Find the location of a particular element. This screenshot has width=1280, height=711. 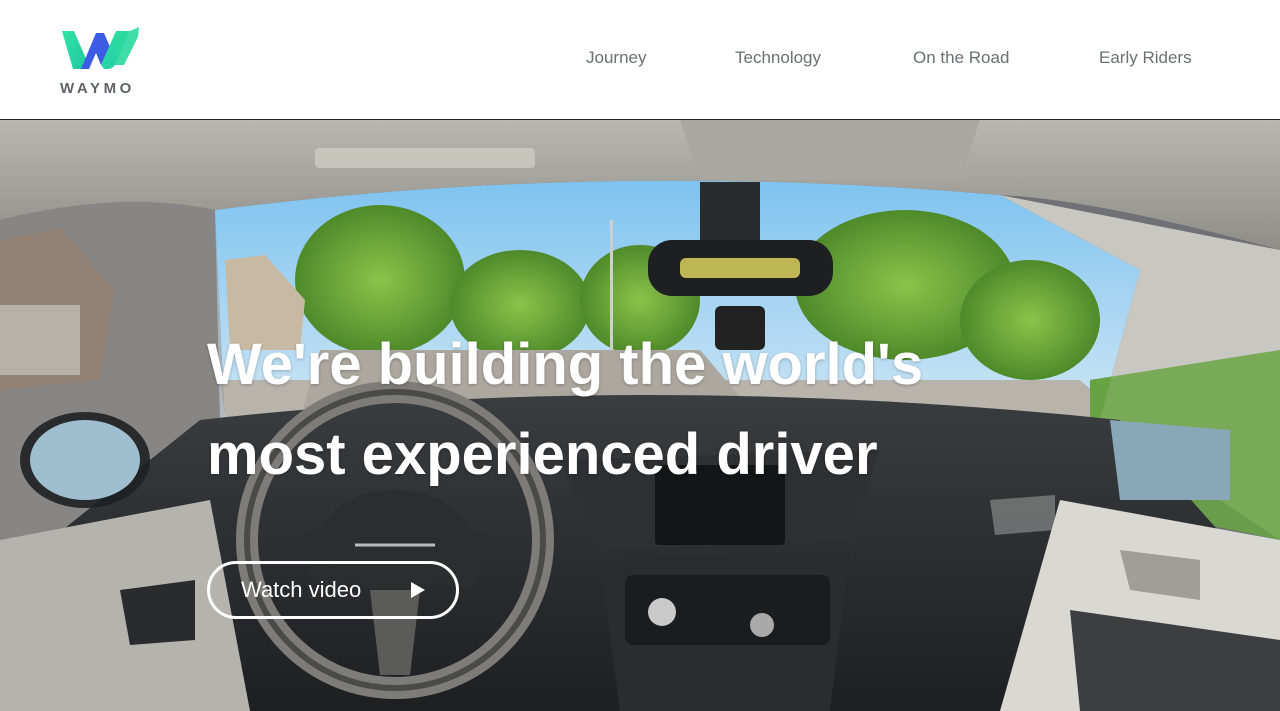

hero-headline-line2: most experienced driver is located at coordinates (542, 454).